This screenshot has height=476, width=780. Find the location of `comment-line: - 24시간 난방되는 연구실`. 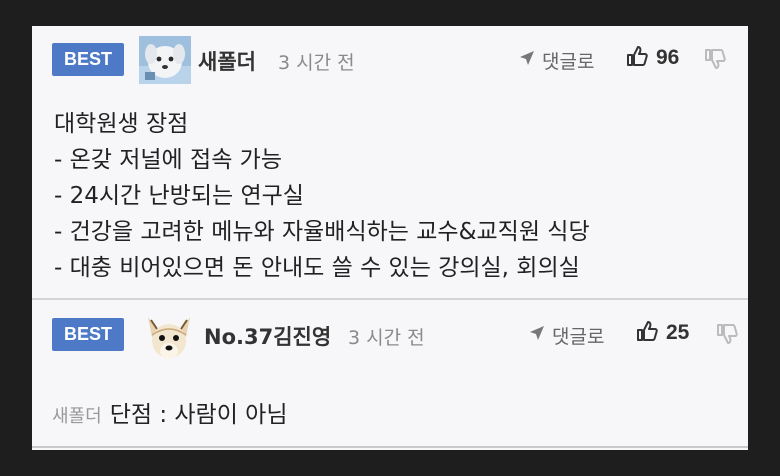

comment-line: - 24시간 난방되는 연구실 is located at coordinates (179, 196).